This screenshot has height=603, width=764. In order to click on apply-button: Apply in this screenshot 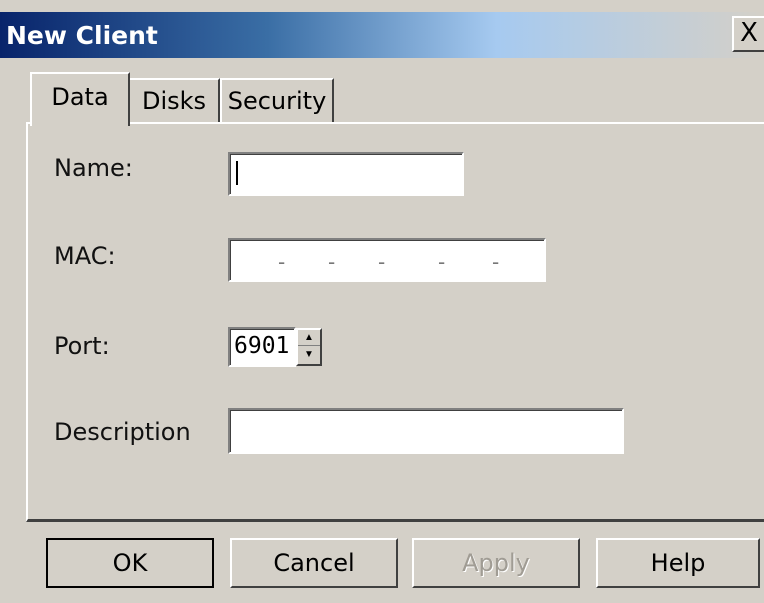, I will do `click(496, 563)`.